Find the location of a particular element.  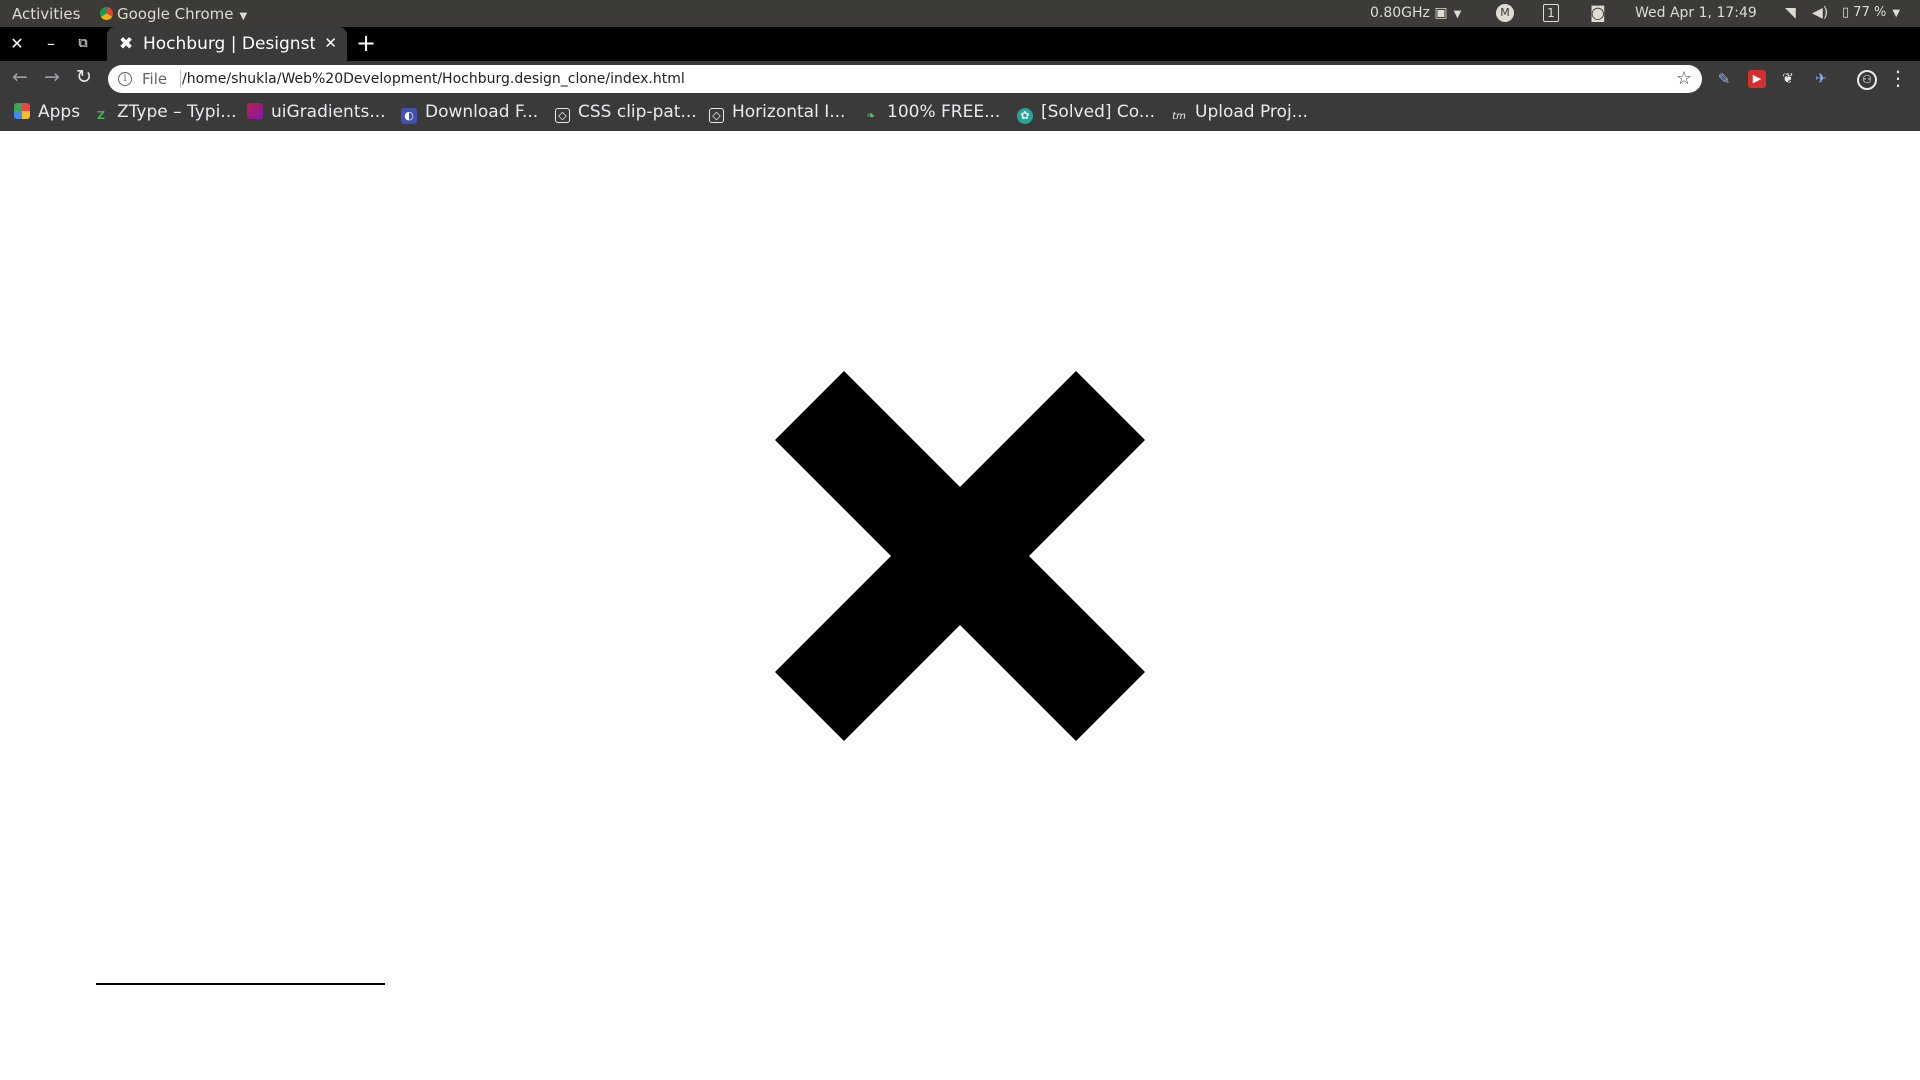

bookmark-apps: Apps is located at coordinates (47, 113).